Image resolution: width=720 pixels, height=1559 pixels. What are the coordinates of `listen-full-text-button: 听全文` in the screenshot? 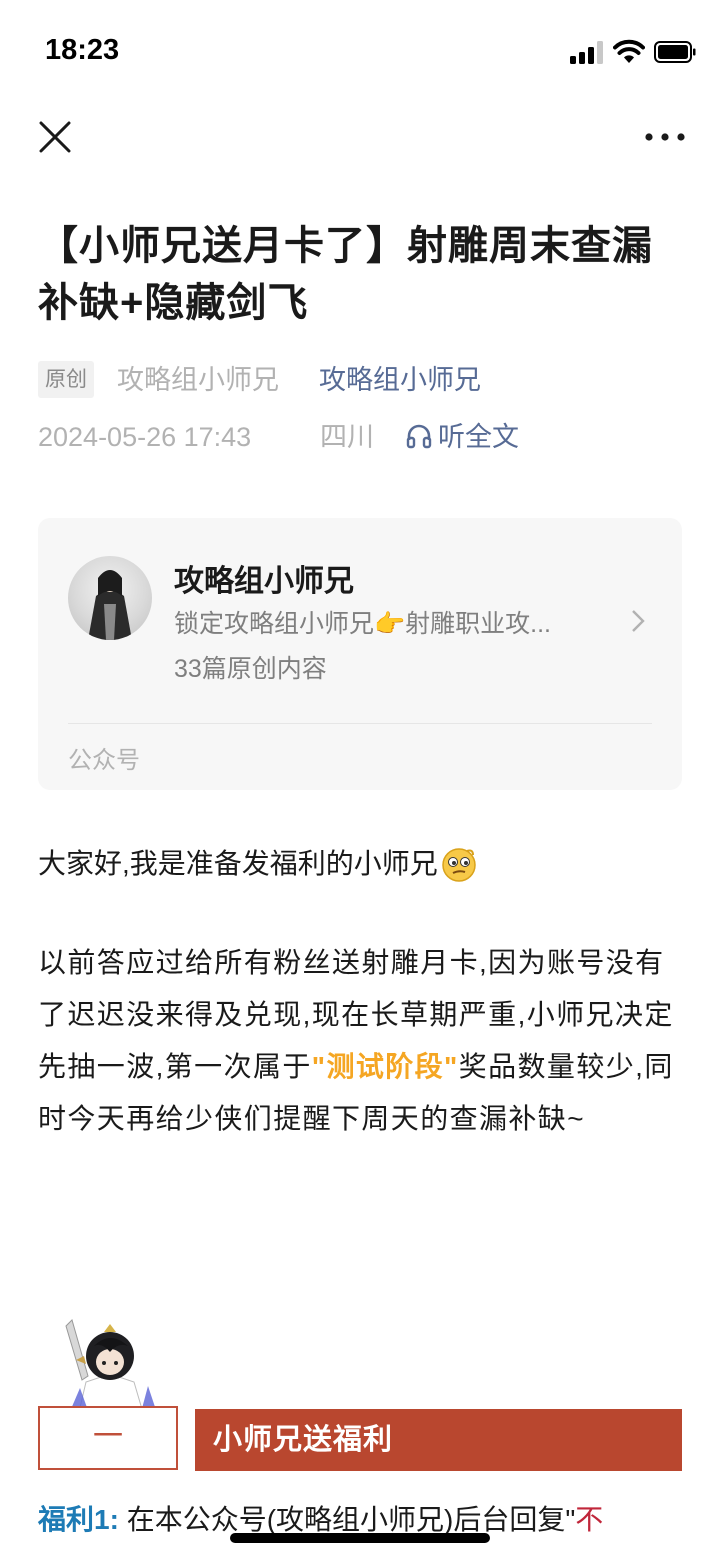 It's located at (462, 437).